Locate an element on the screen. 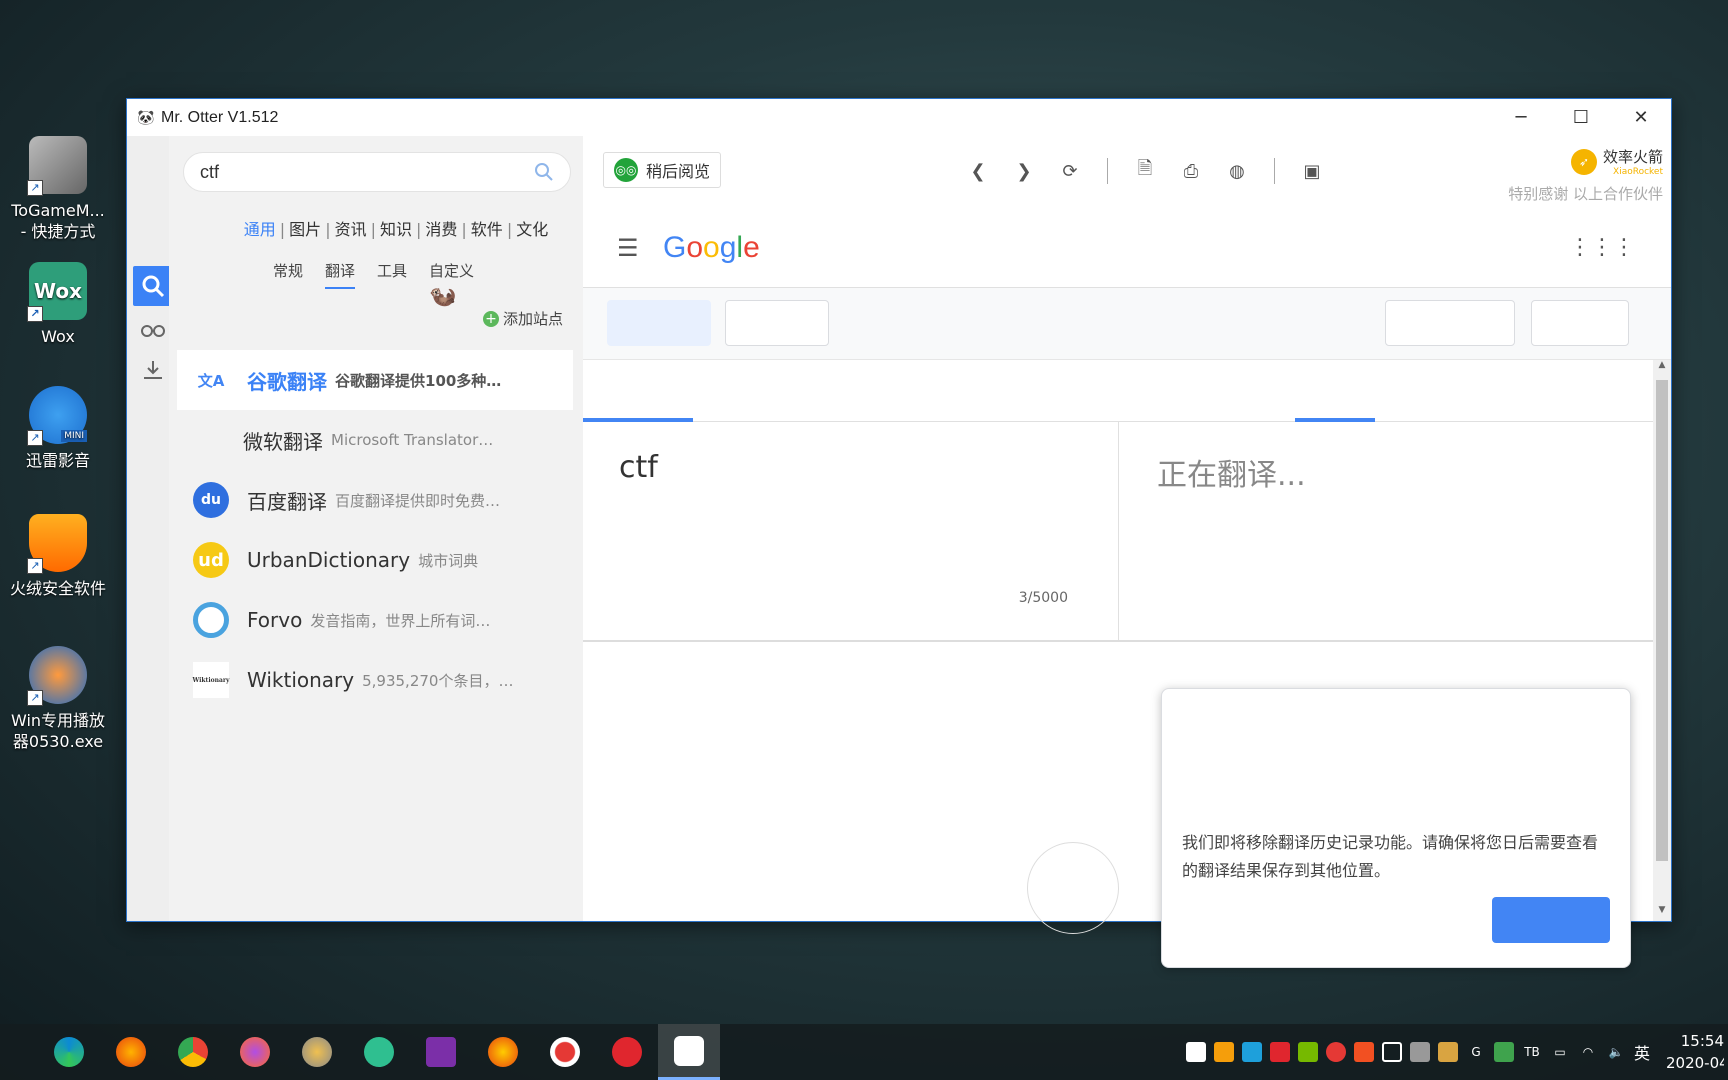 The width and height of the screenshot is (1728, 1080). page-scrollbar: ▲ ▼ is located at coordinates (1662, 640).